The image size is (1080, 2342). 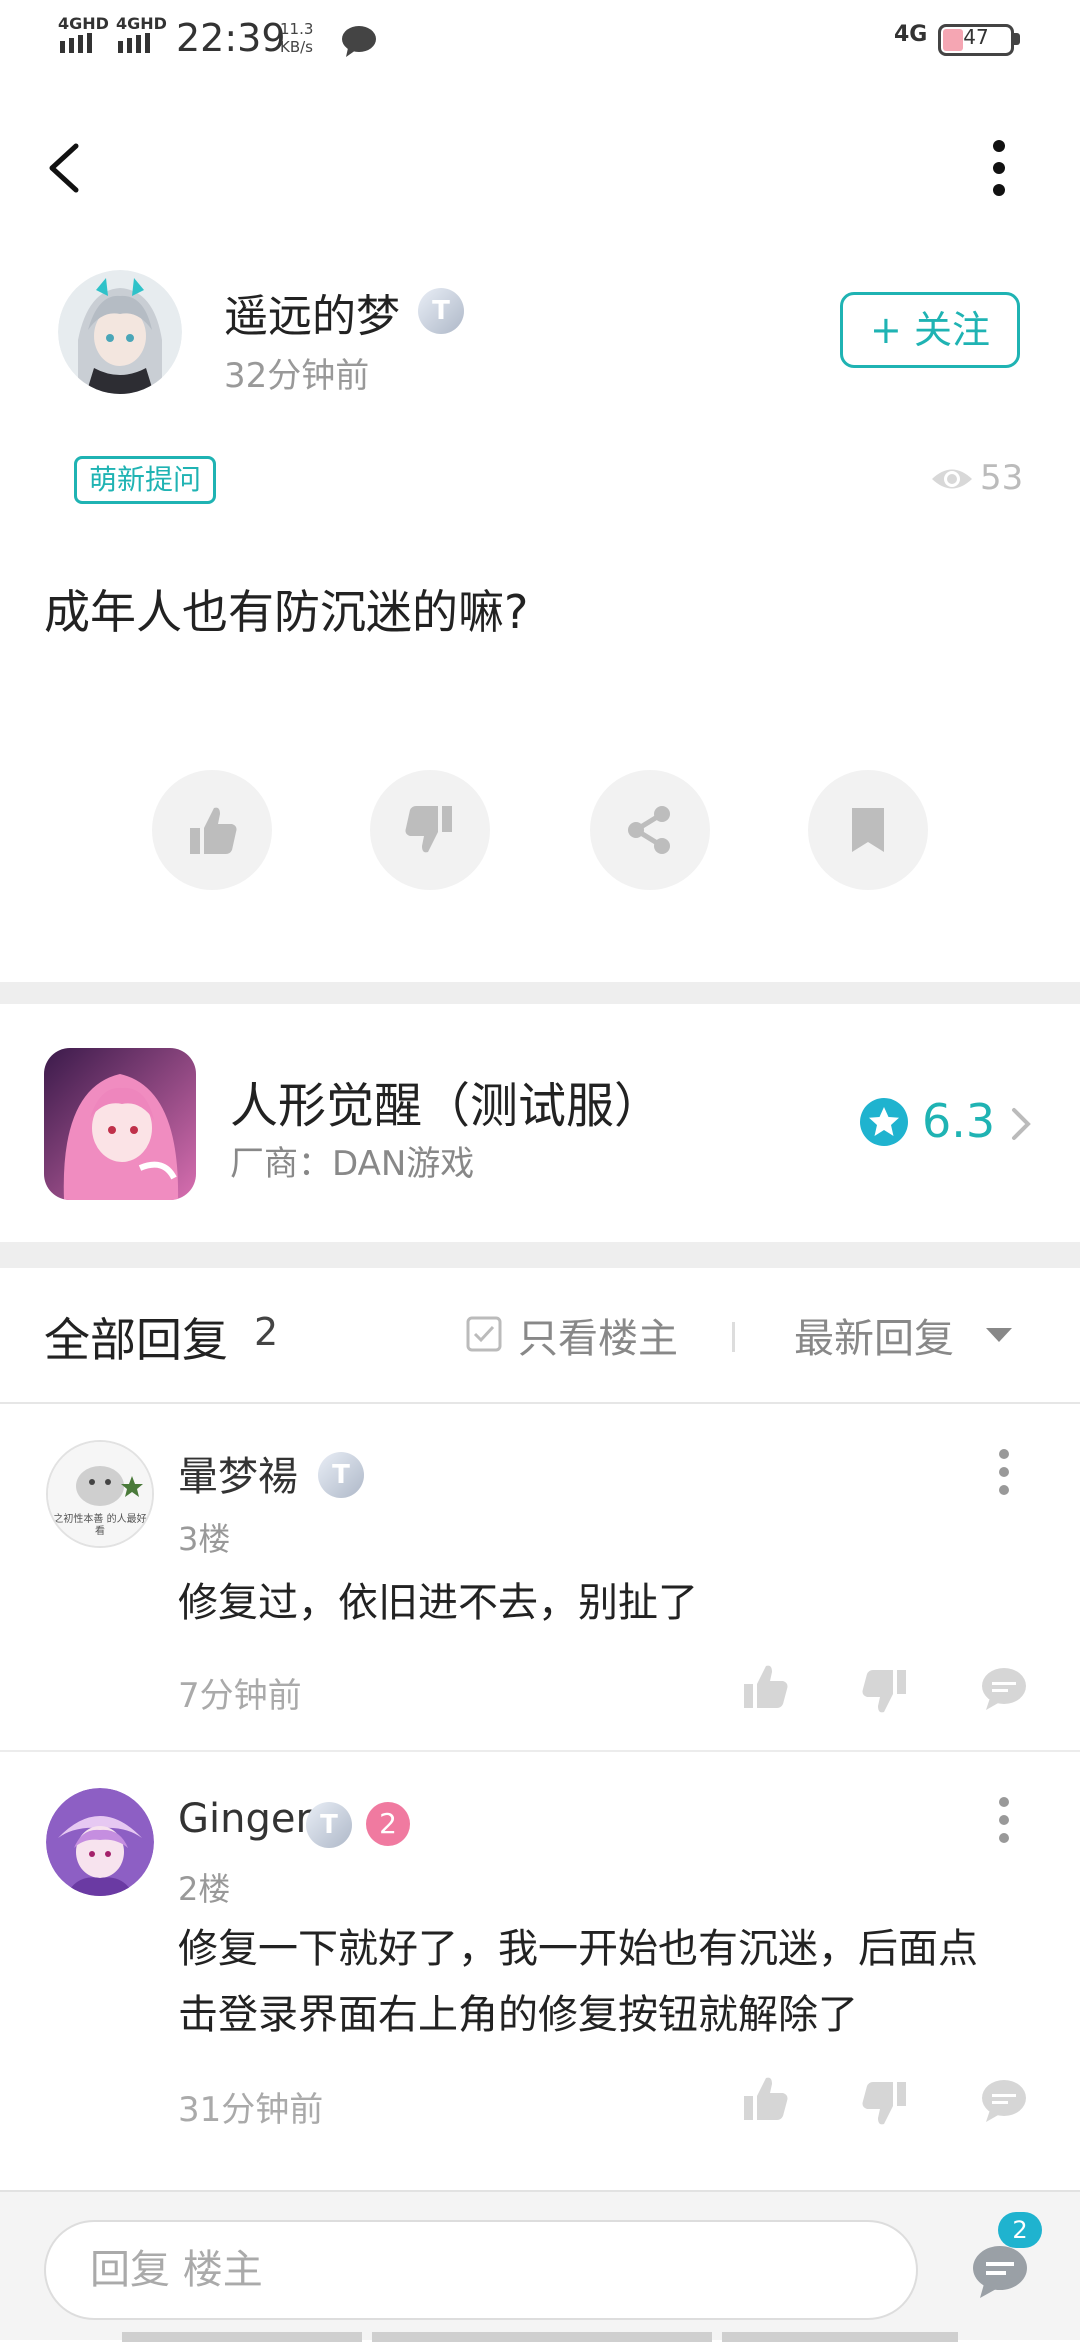 What do you see at coordinates (976, 37) in the screenshot?
I see `battery-level: 47` at bounding box center [976, 37].